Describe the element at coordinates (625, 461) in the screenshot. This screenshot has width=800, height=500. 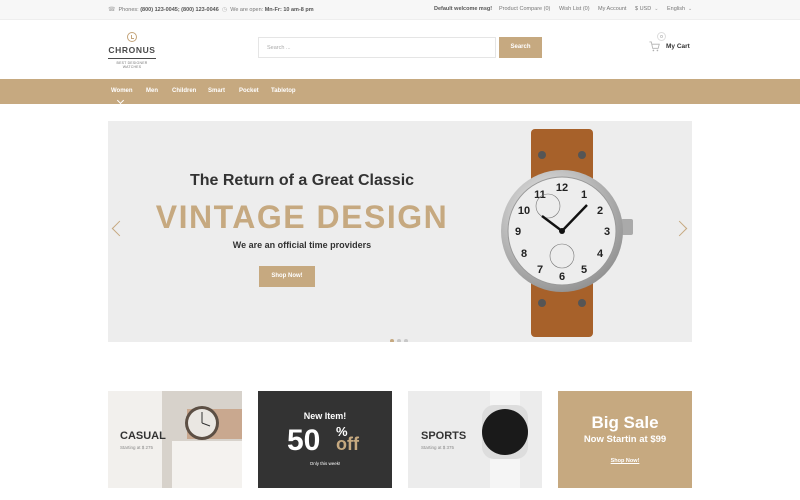
I see `sale-shop-link: Shop Now!` at that location.